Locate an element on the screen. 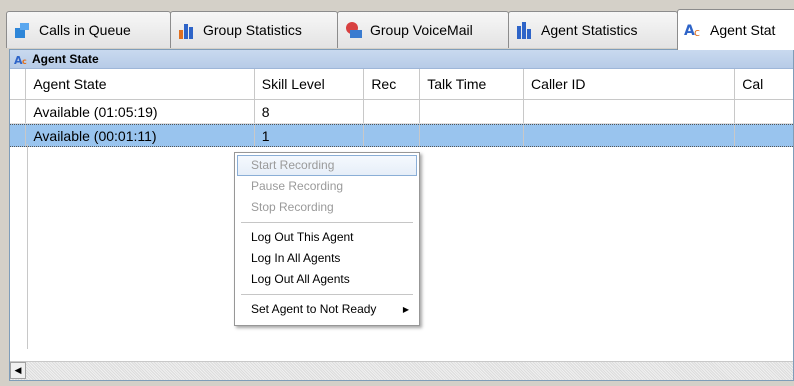  tab-label: Calls in Queue is located at coordinates (85, 30).